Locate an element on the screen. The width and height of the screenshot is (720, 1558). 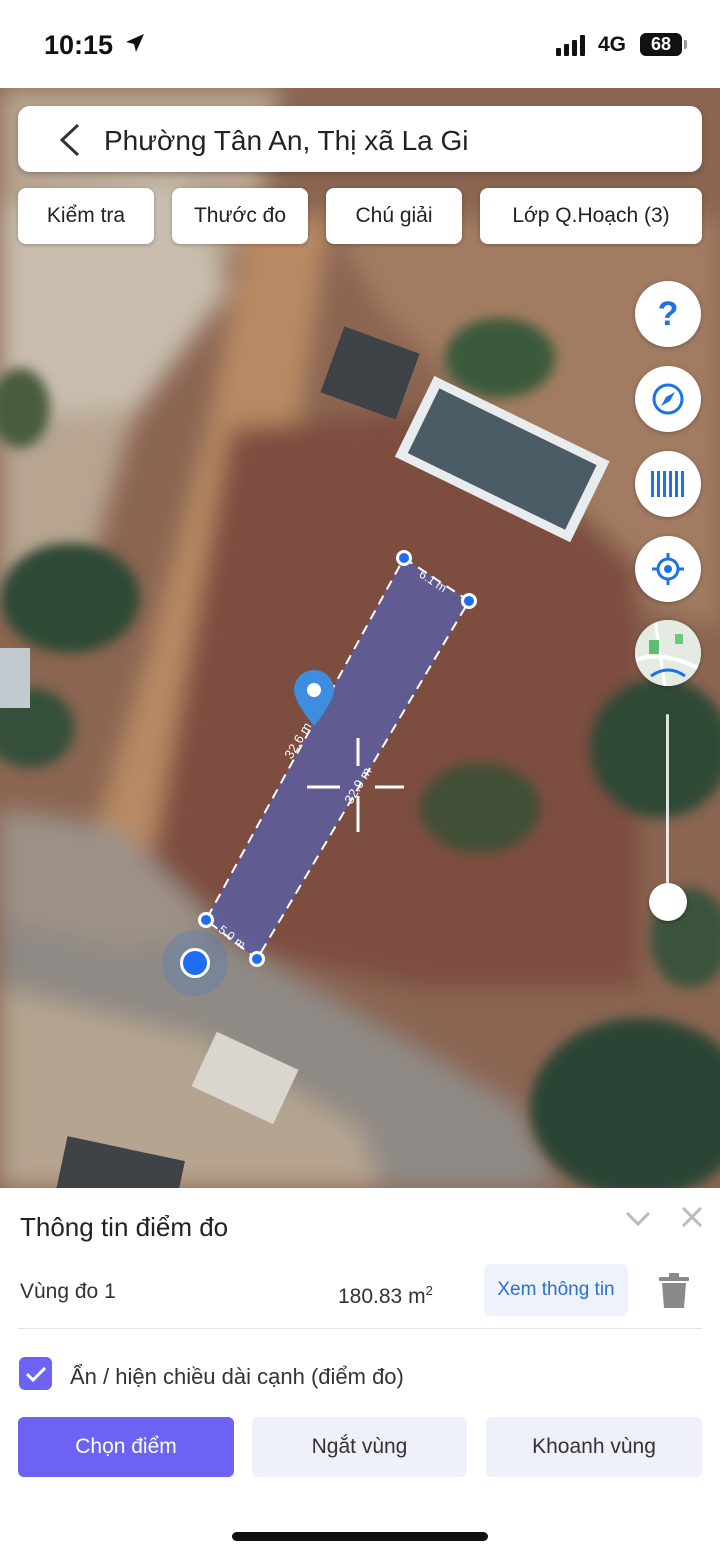
break-zone-button: Ngắt vùng is located at coordinates (359, 1447).